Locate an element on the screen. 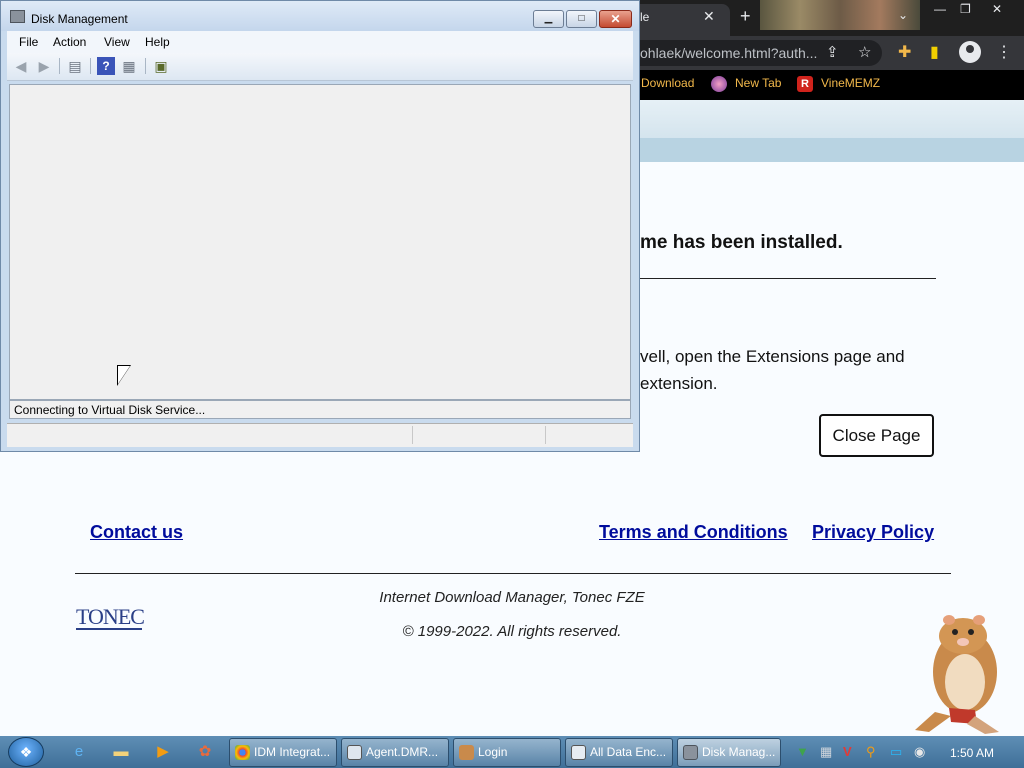 Image resolution: width=1024 pixels, height=768 pixels. file-explorer-icon: ▬ is located at coordinates (121, 752).